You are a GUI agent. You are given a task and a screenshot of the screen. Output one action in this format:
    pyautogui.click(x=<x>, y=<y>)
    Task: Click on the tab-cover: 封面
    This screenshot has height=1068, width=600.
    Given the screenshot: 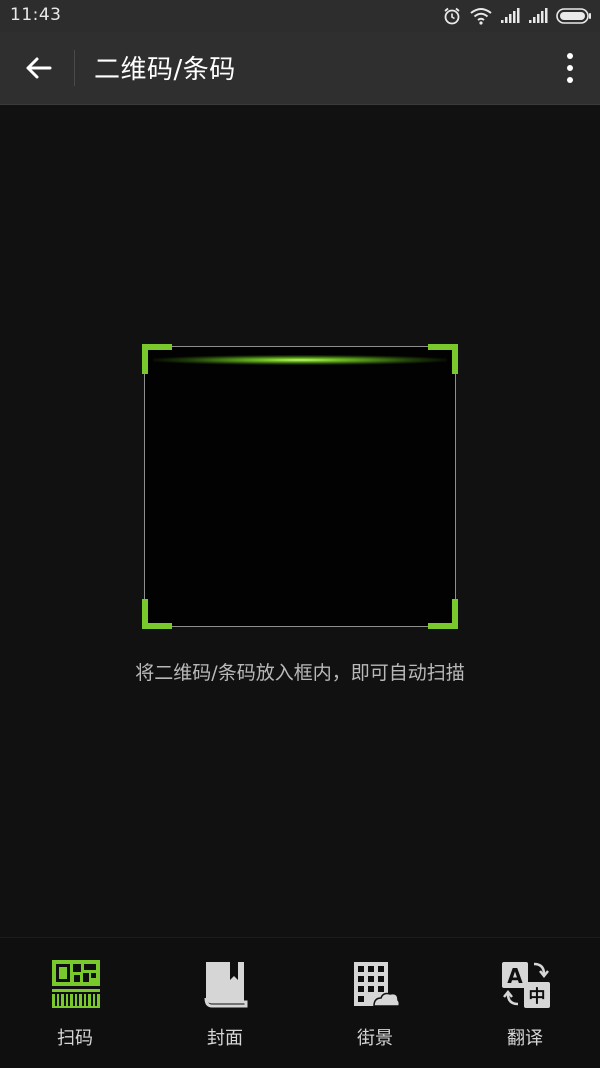 What is the action you would take?
    pyautogui.click(x=225, y=1003)
    